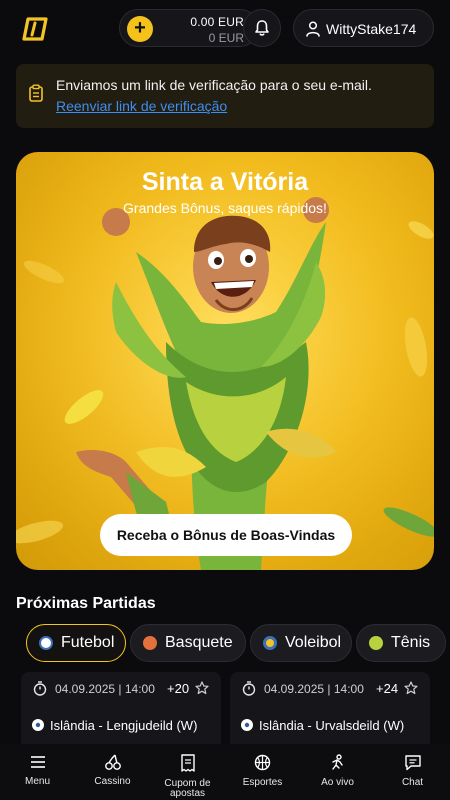 The height and width of the screenshot is (800, 450). What do you see at coordinates (226, 535) in the screenshot?
I see `welcome-bonus-button: Receba o Bônus de Boas-Vindas` at bounding box center [226, 535].